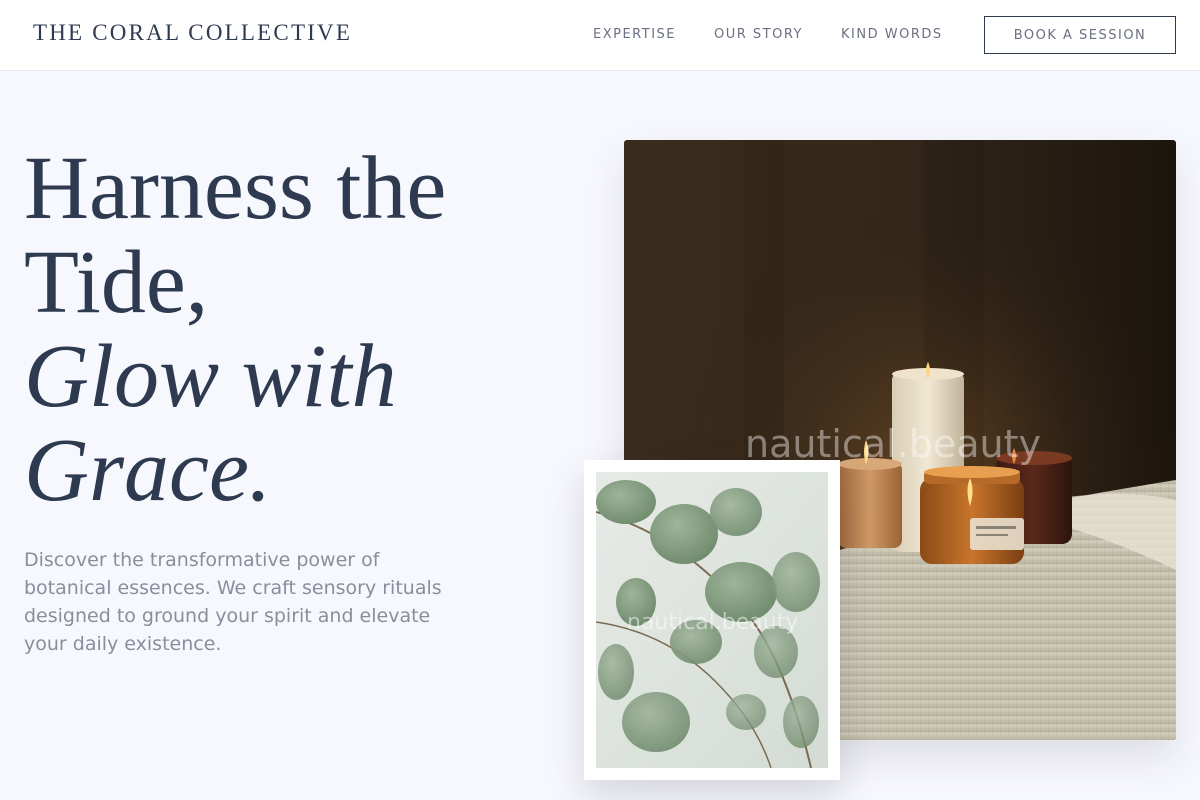 The image size is (1200, 800). What do you see at coordinates (1080, 35) in the screenshot?
I see `book-session-button: BOOK A SESSION` at bounding box center [1080, 35].